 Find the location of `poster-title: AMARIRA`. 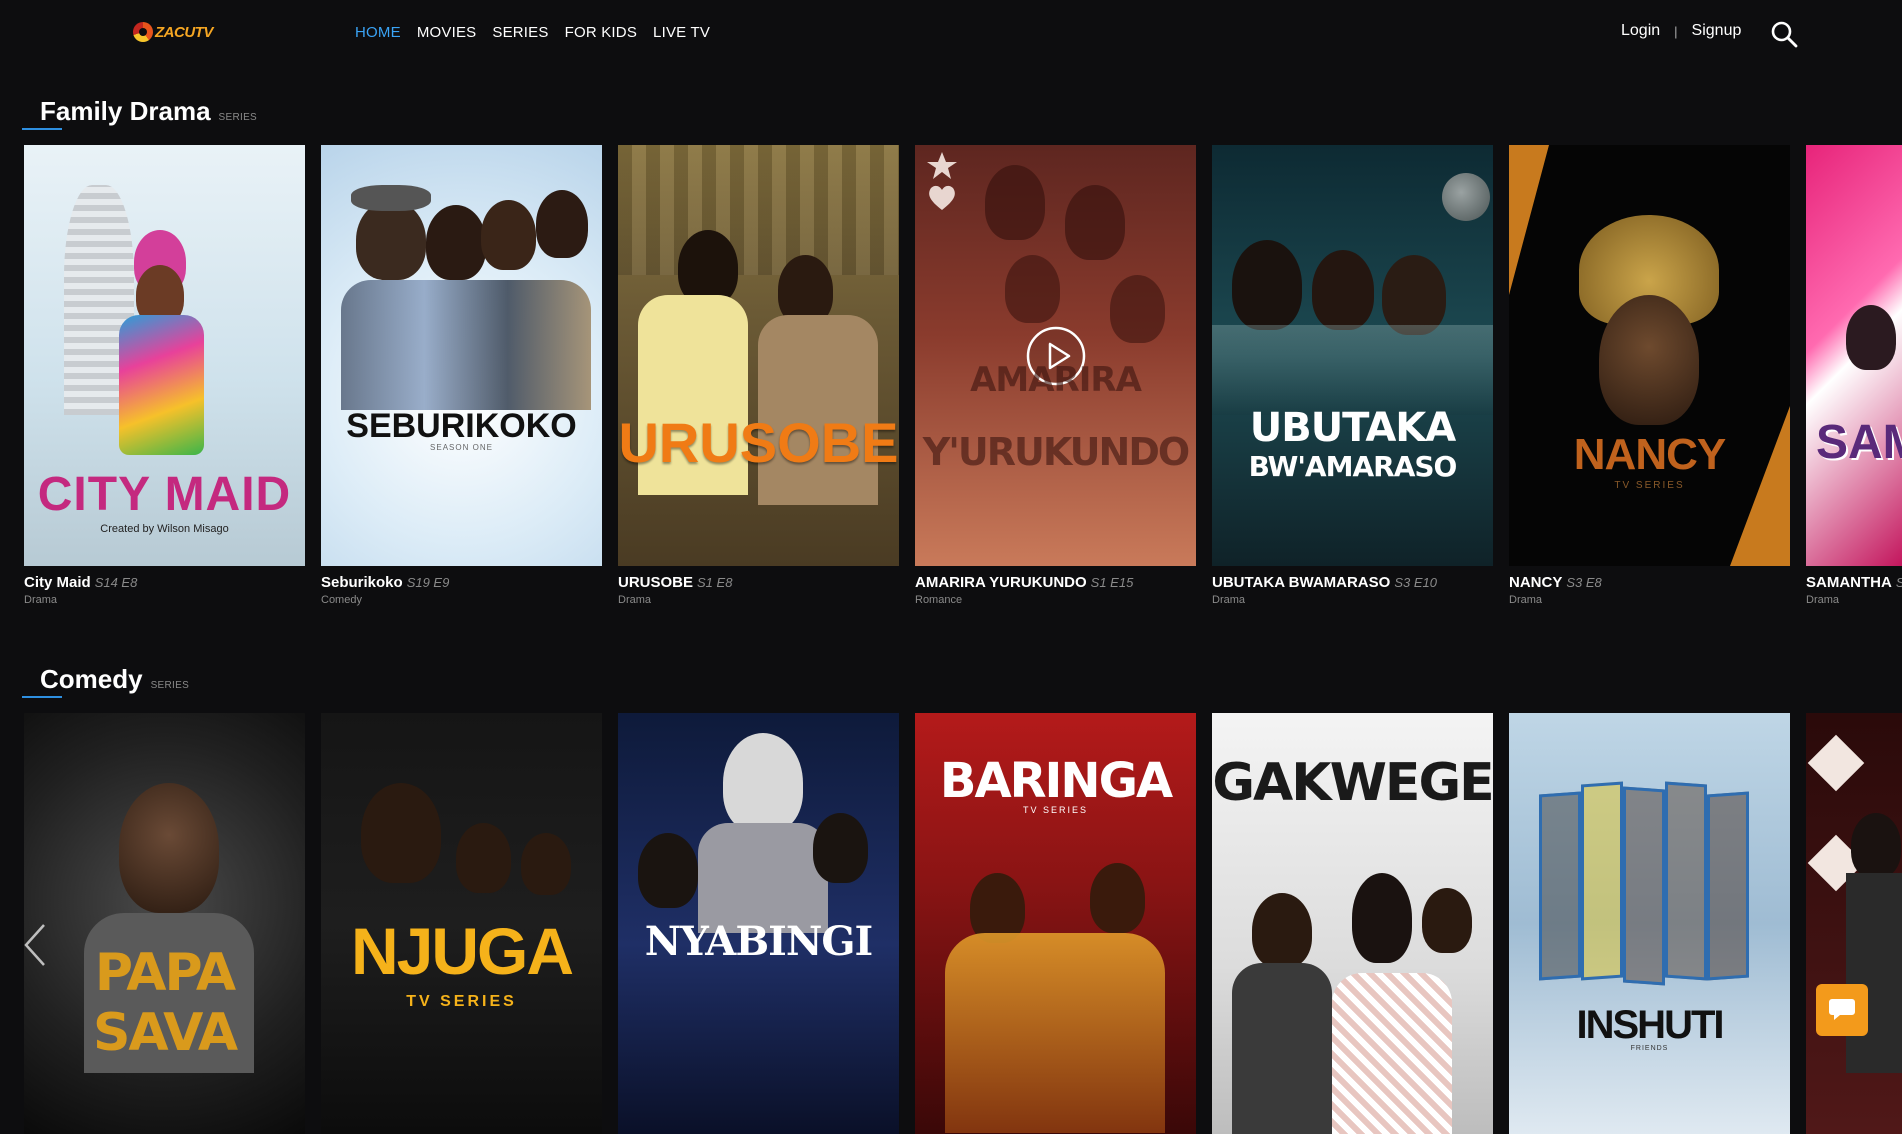

poster-title: AMARIRA is located at coordinates (1056, 380).